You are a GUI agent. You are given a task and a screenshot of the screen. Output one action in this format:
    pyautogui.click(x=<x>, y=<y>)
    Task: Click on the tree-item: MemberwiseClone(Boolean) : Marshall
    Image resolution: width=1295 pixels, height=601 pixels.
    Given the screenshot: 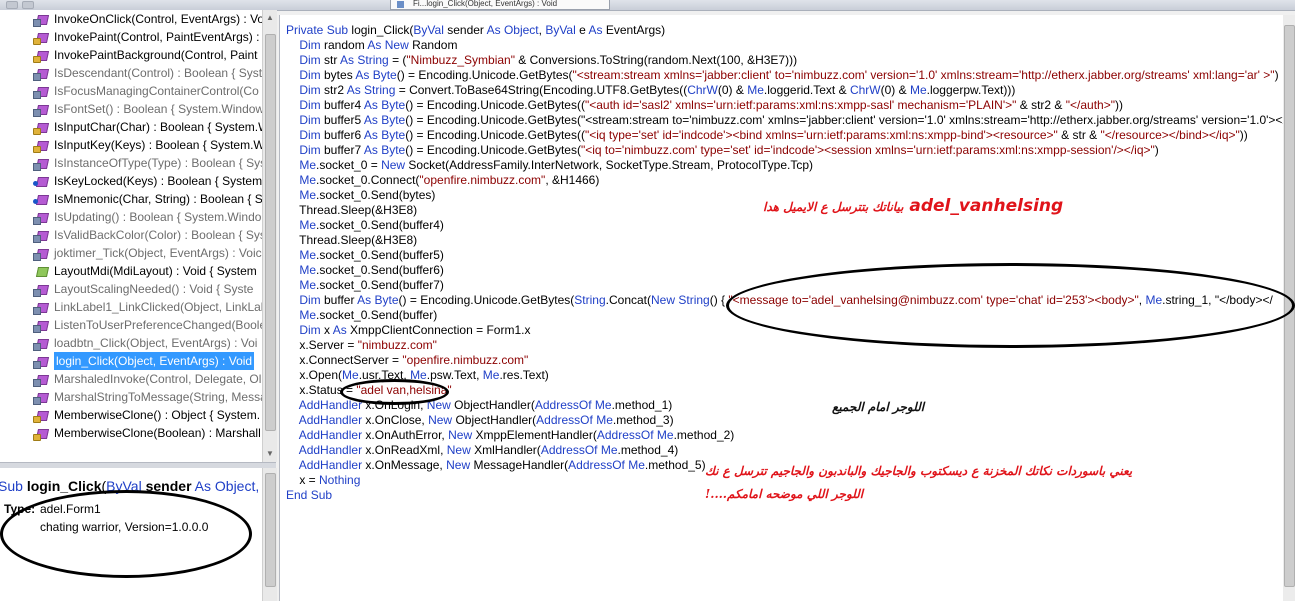 What is the action you would take?
    pyautogui.click(x=131, y=433)
    